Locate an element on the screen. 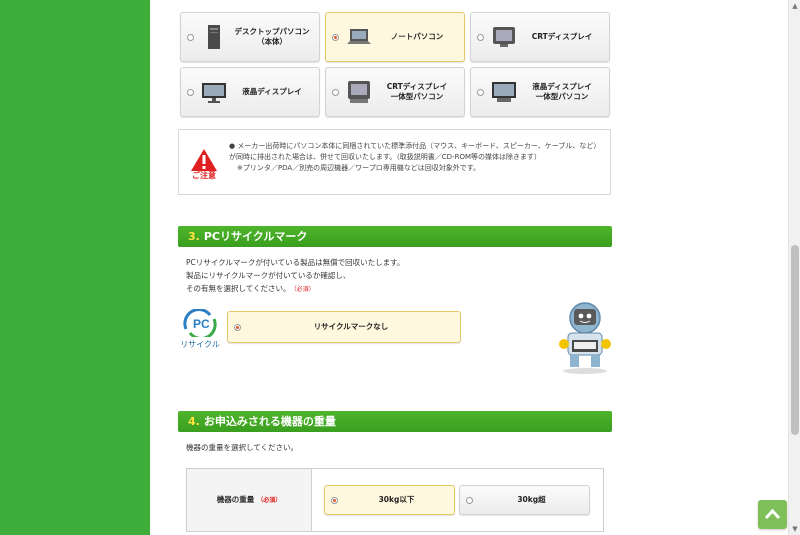  page-top-button is located at coordinates (772, 514).